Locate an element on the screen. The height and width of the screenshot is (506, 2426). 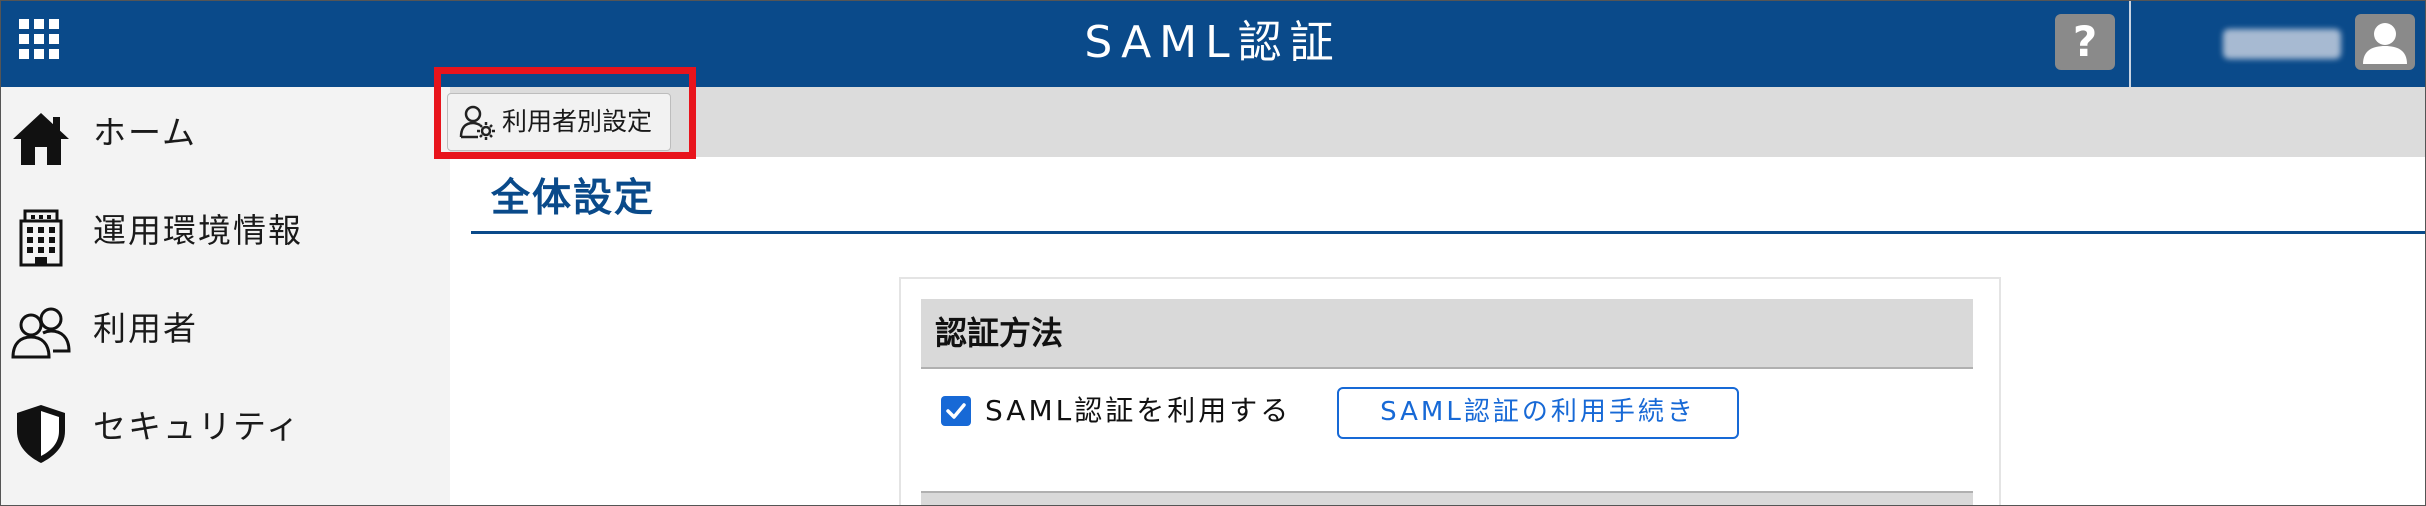
help-icon: ? is located at coordinates (2085, 41).